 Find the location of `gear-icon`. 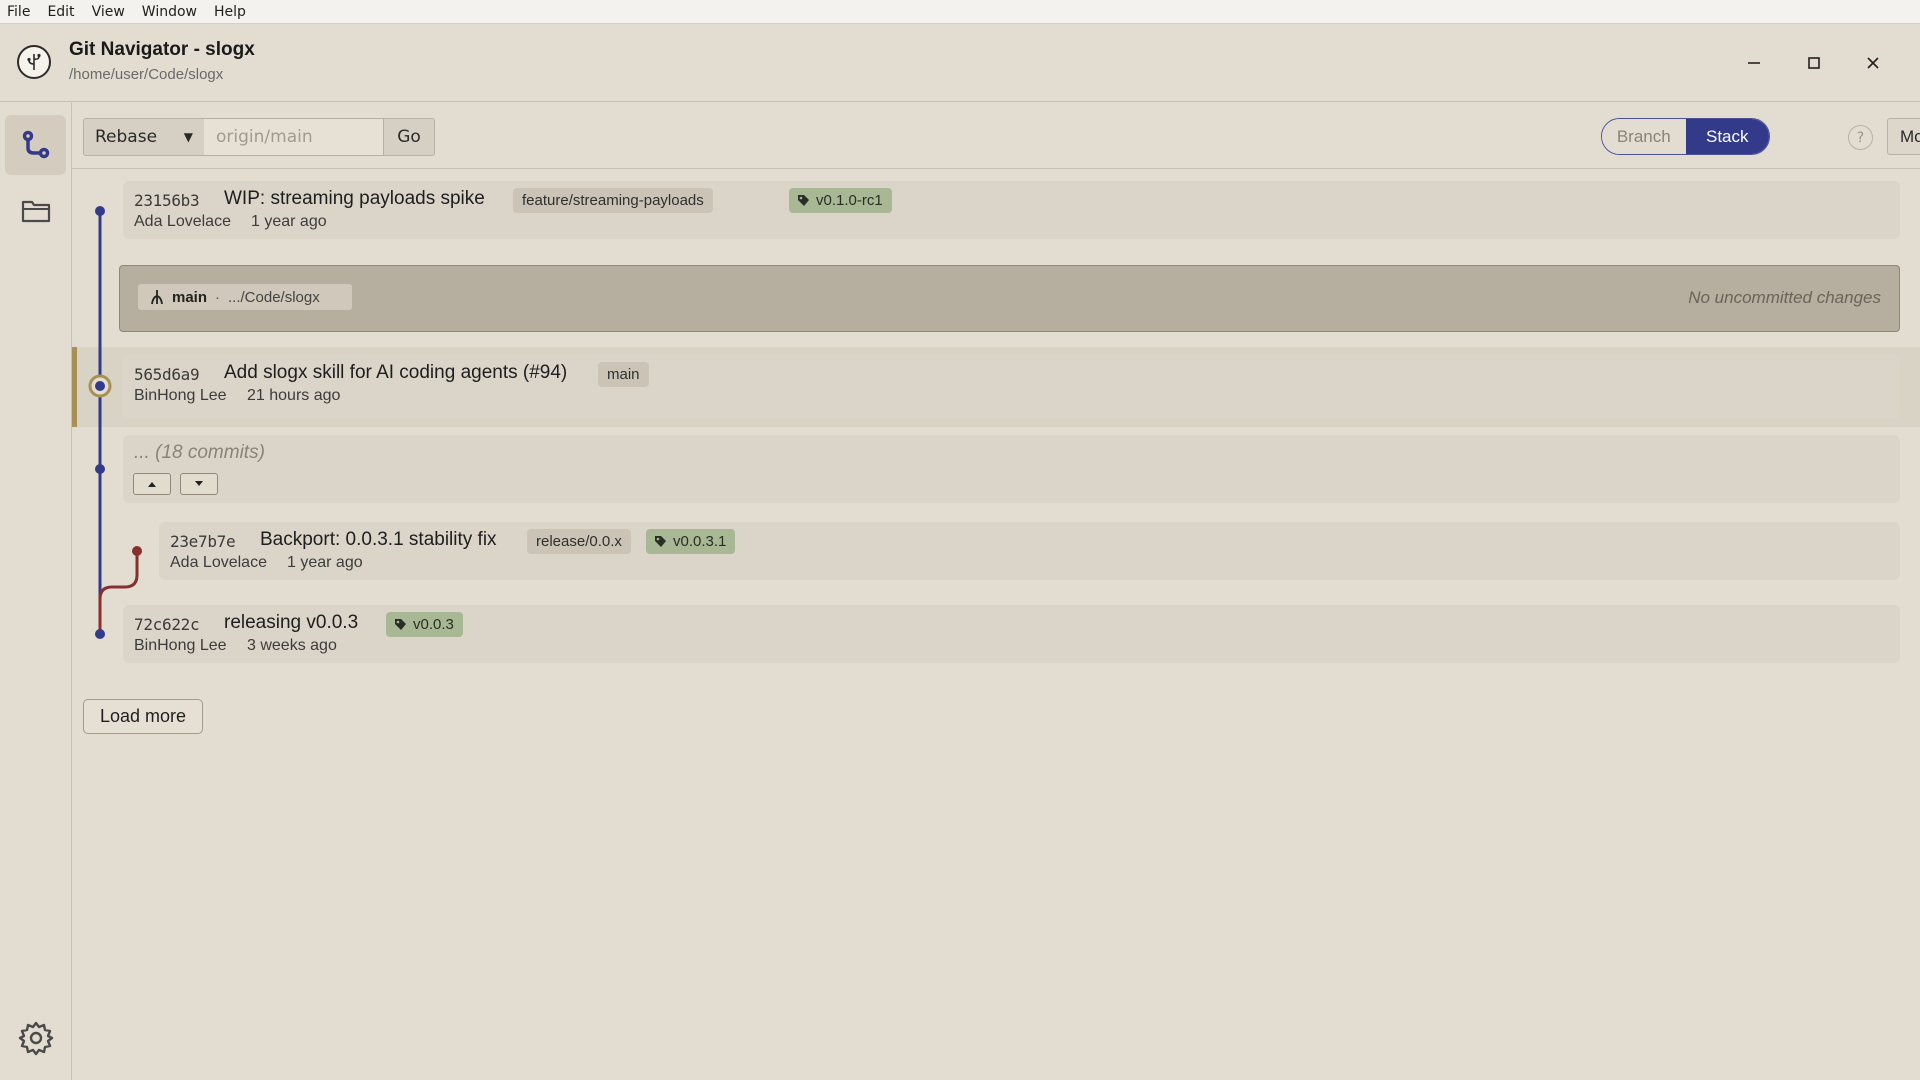

gear-icon is located at coordinates (36, 1038).